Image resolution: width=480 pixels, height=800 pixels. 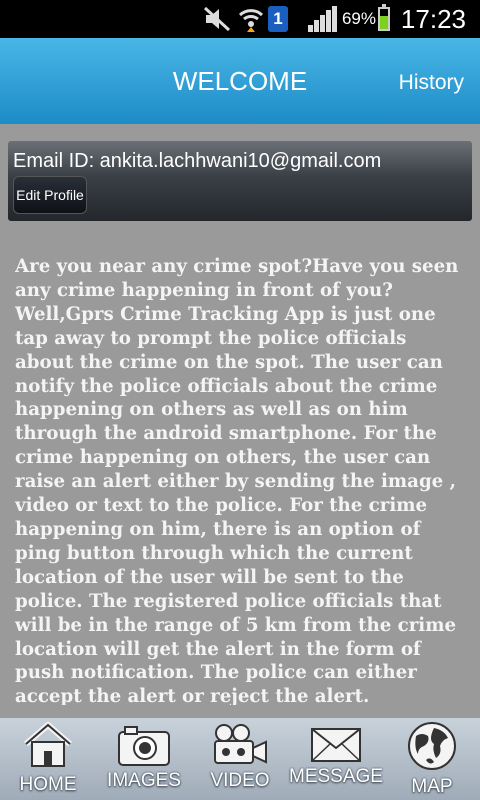 I want to click on wifi-icon, so click(x=251, y=20).